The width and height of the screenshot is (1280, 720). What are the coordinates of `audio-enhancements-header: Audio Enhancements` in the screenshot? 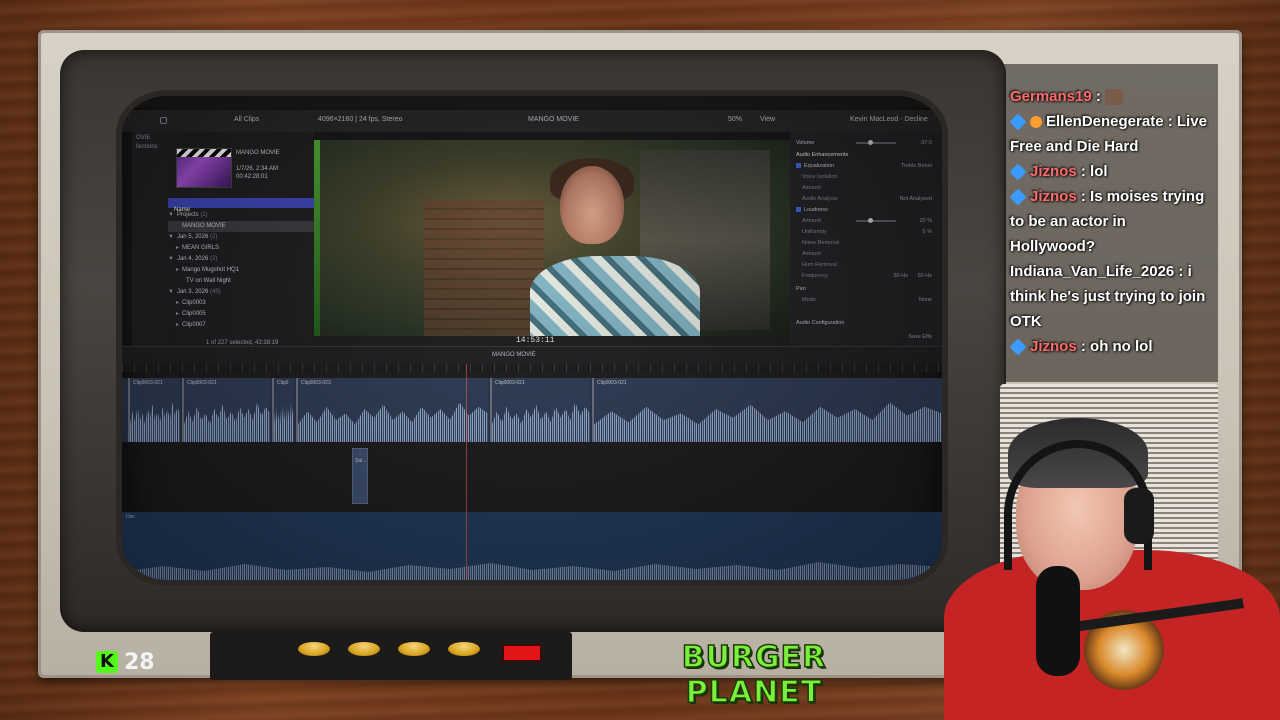 It's located at (866, 155).